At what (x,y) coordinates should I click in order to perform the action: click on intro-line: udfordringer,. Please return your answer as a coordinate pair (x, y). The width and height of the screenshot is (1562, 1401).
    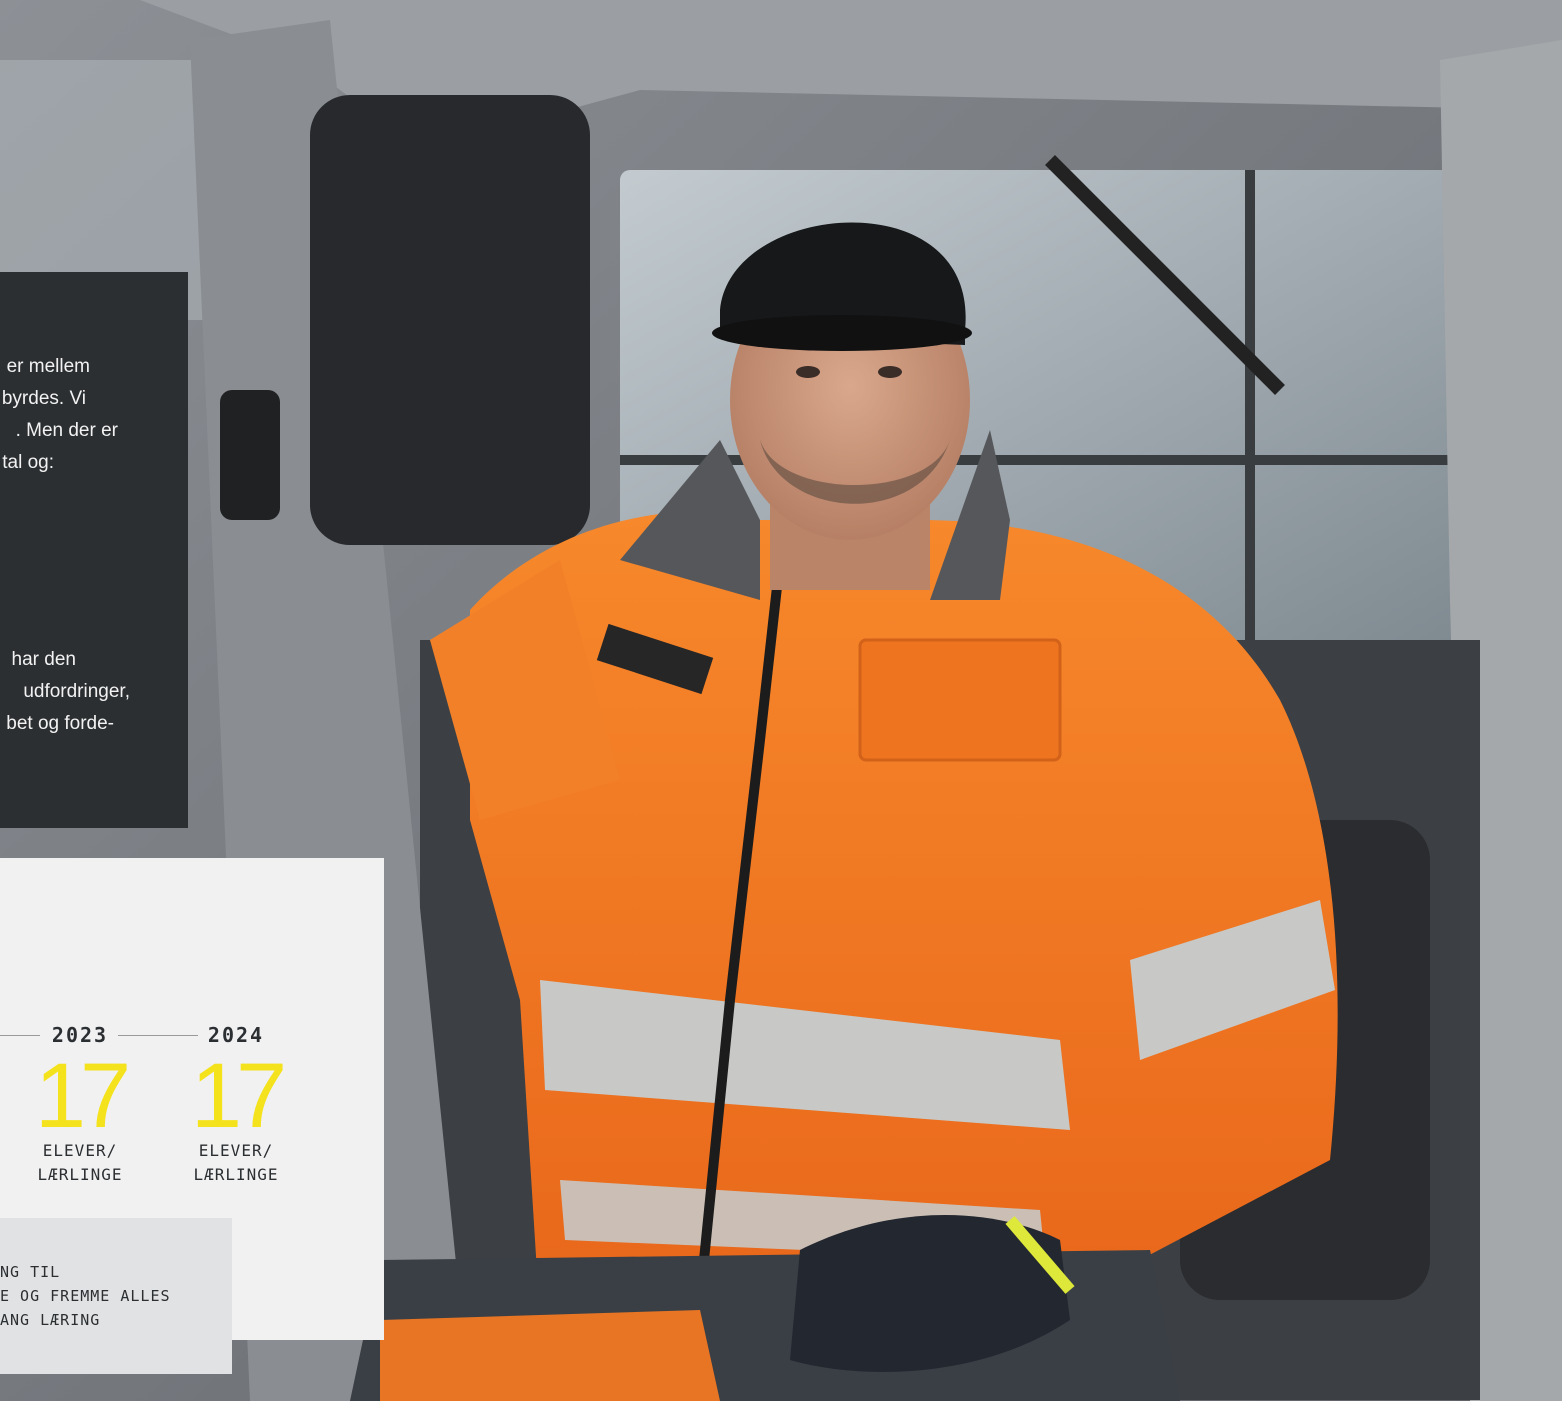
    Looking at the image, I should click on (76, 691).